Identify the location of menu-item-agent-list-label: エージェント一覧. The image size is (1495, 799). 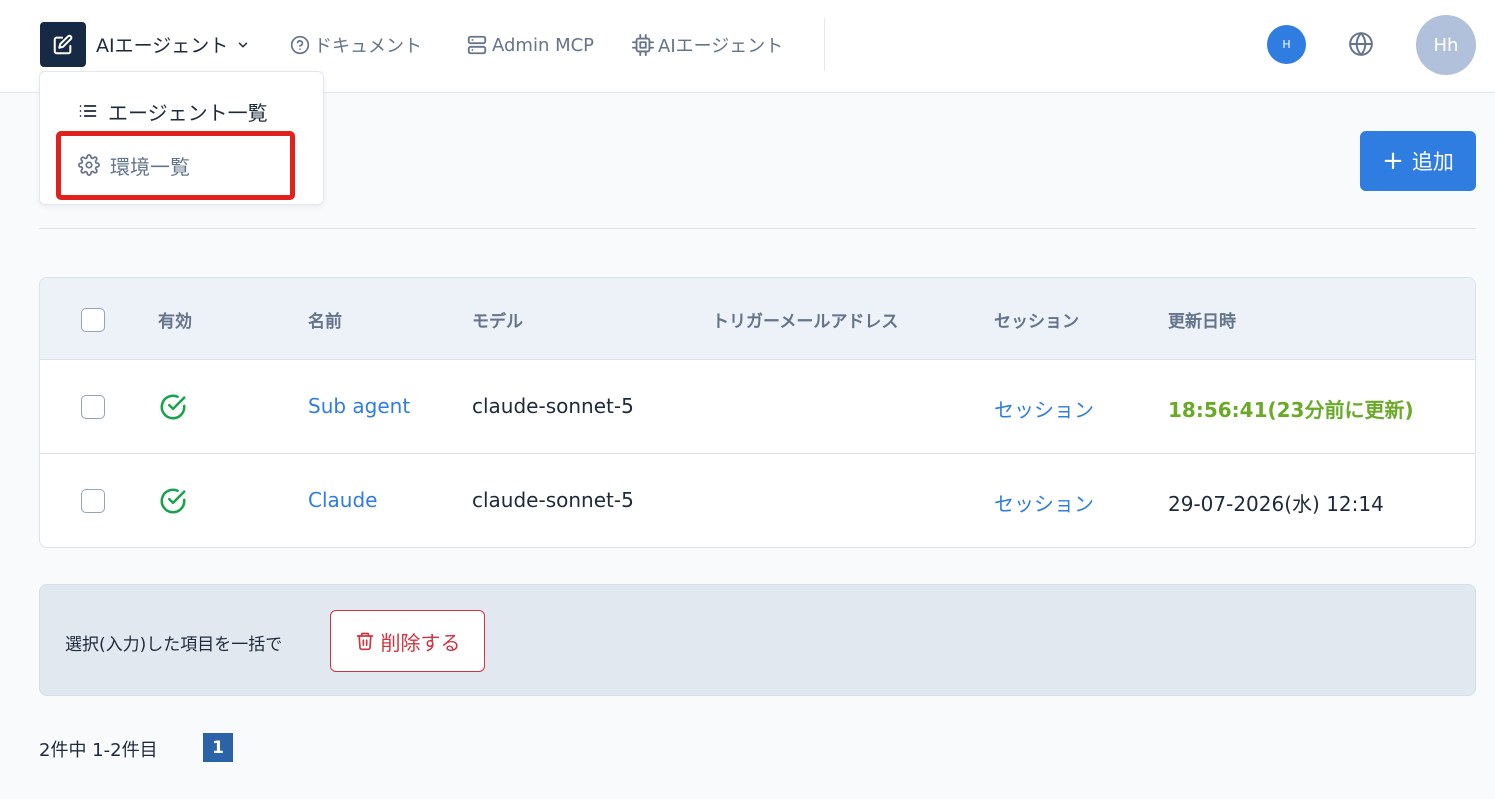
(188, 112).